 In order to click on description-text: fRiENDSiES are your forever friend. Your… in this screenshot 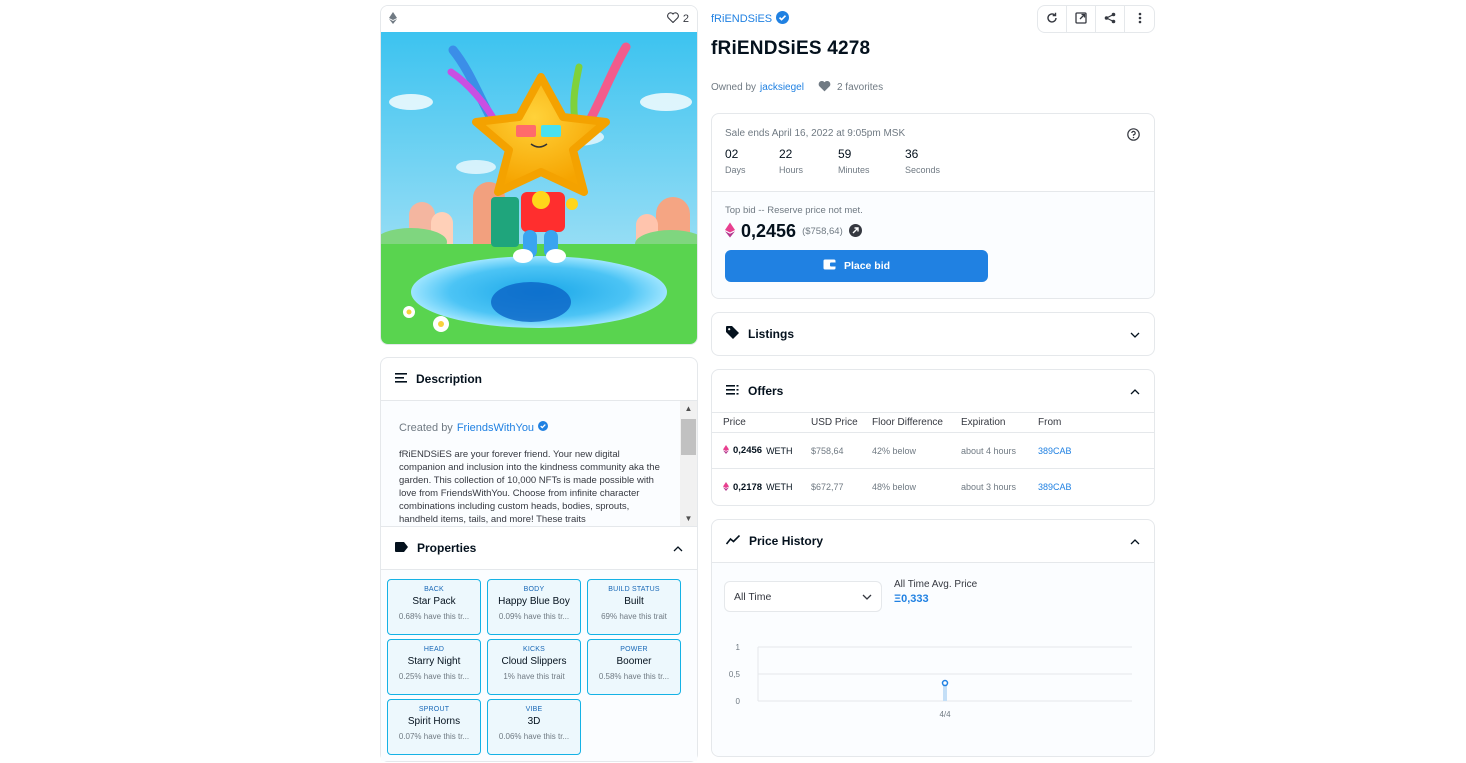, I will do `click(529, 487)`.